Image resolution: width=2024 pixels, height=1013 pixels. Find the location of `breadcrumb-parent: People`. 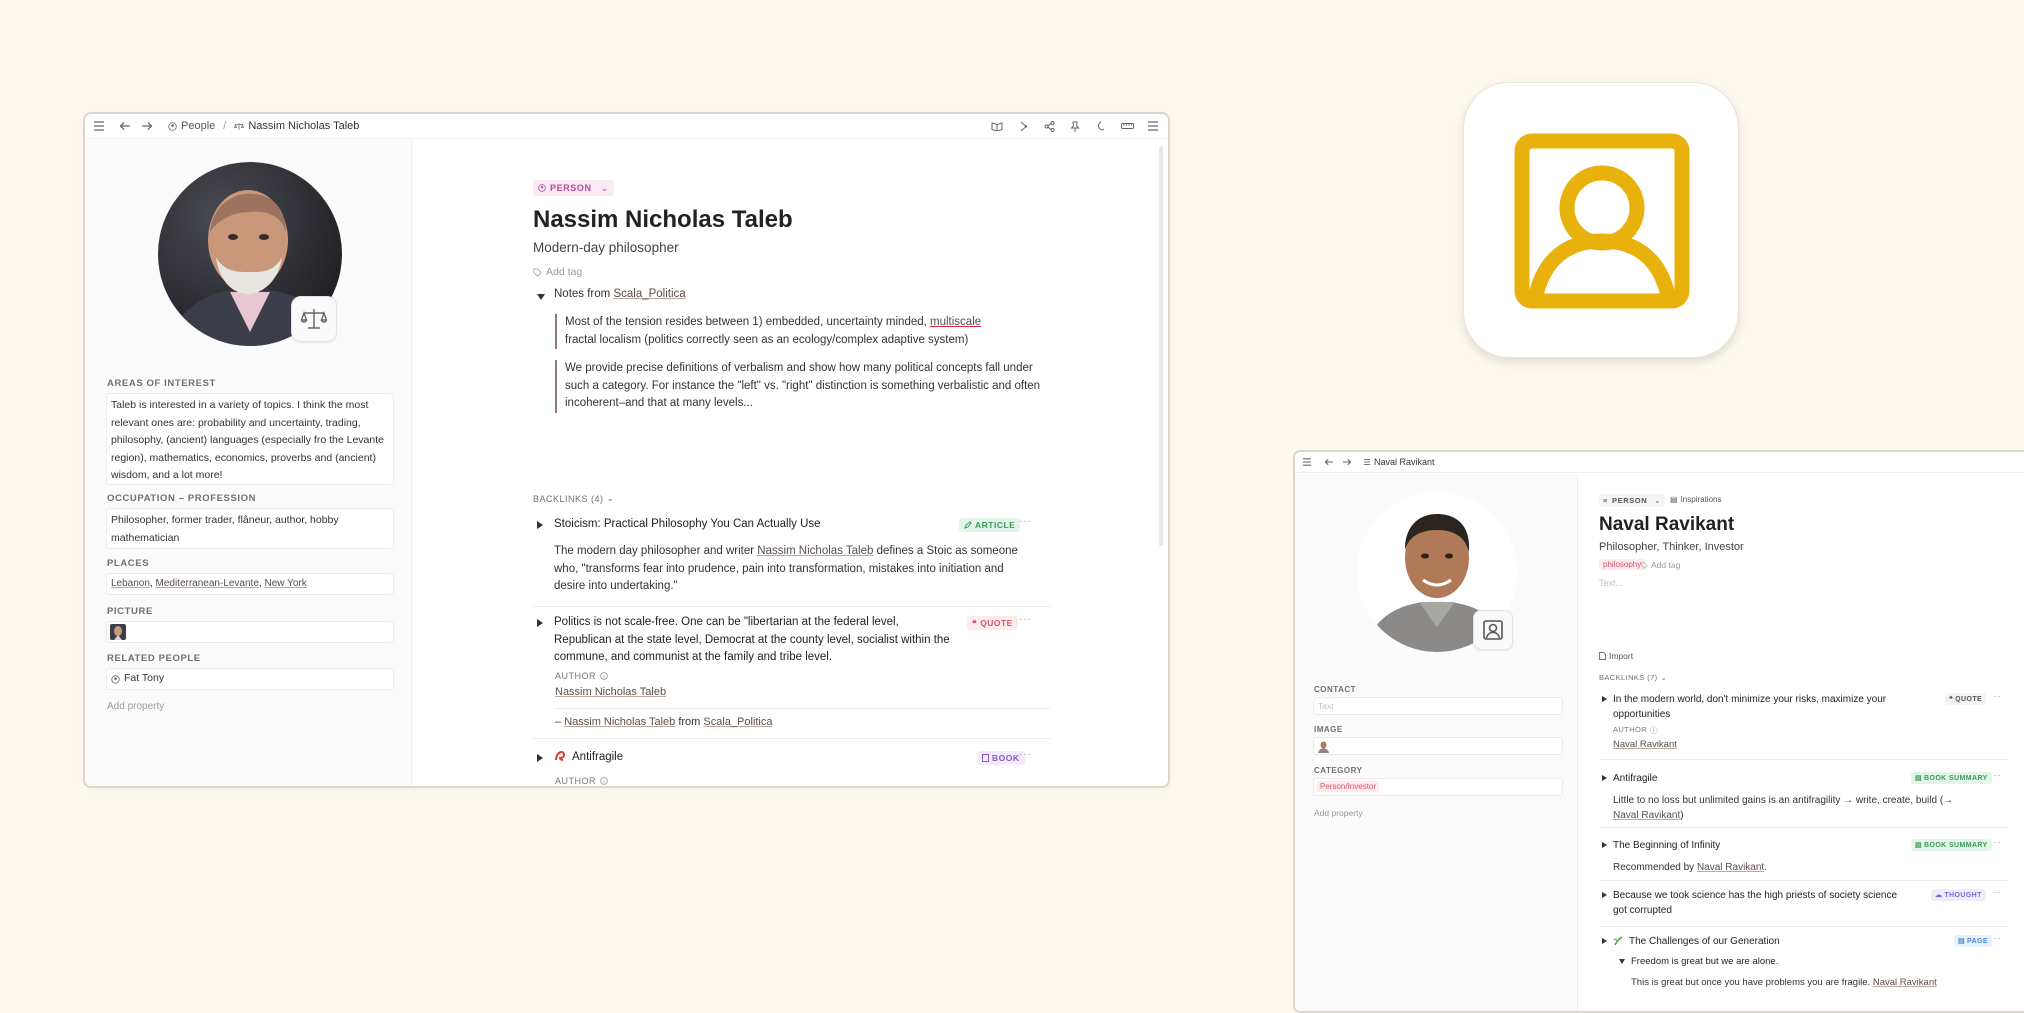

breadcrumb-parent: People is located at coordinates (198, 126).